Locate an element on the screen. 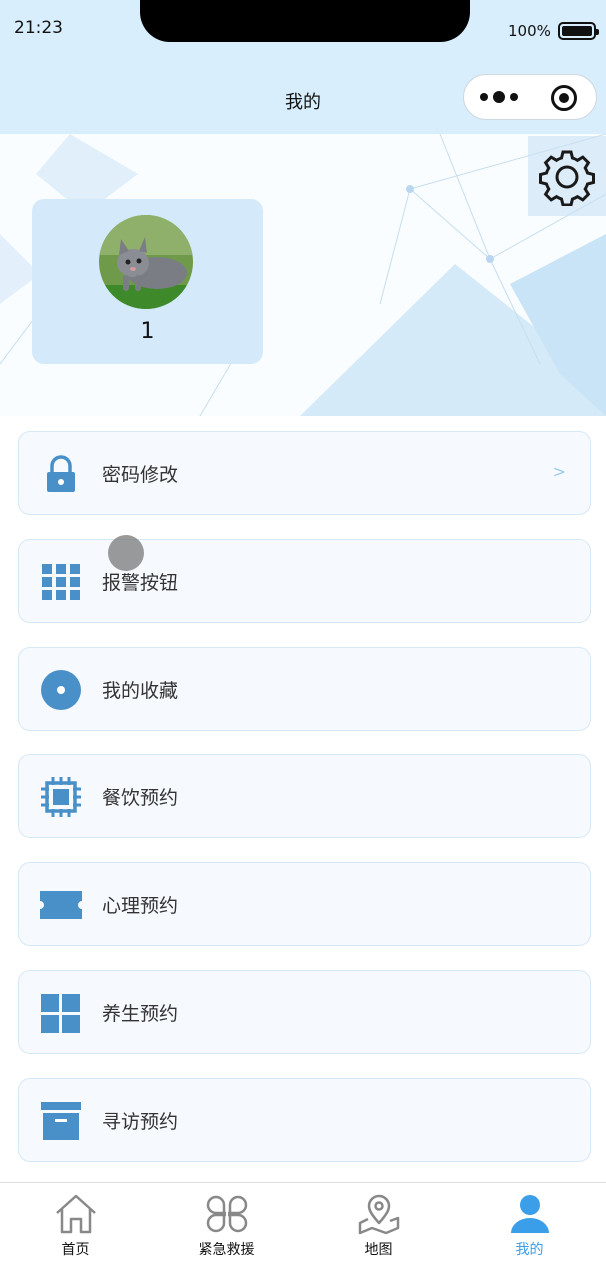 This screenshot has height=1274, width=606. apps-icon is located at coordinates (60, 1013).